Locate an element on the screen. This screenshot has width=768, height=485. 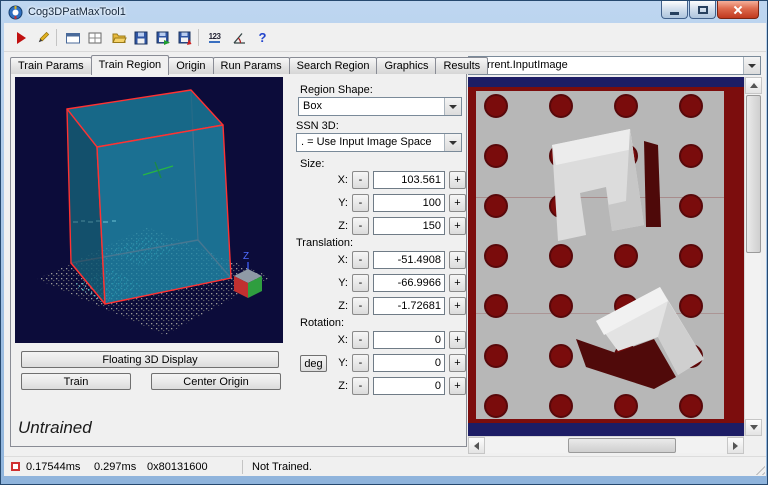
tab-train-params: Train Params is located at coordinates (51, 65).